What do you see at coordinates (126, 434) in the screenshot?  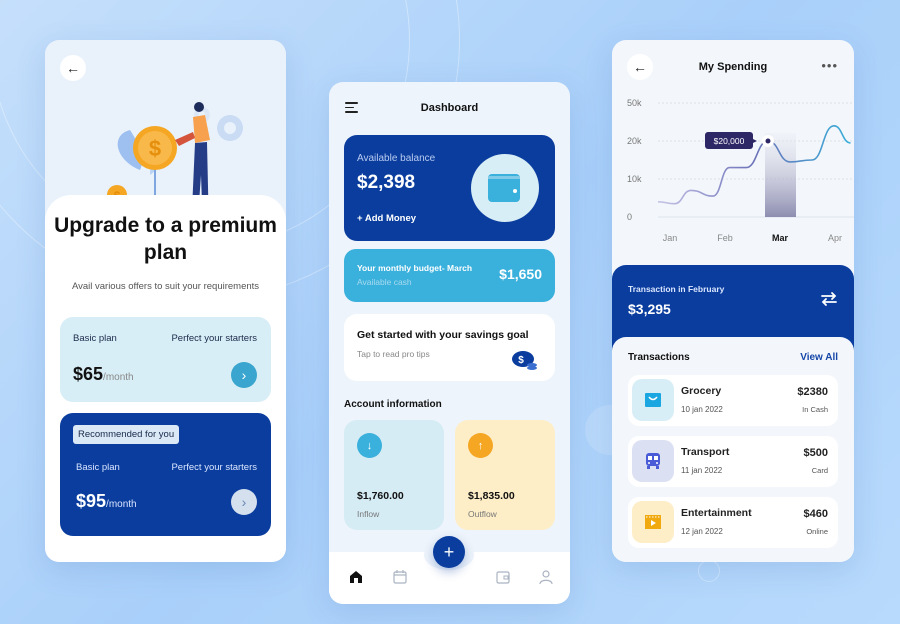 I see `recommended-badge: Recommended for you` at bounding box center [126, 434].